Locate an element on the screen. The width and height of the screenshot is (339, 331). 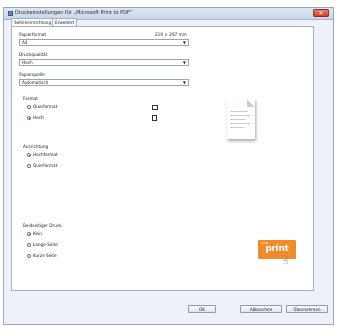
orientation-option-landscape: Querformat is located at coordinates (42, 106).